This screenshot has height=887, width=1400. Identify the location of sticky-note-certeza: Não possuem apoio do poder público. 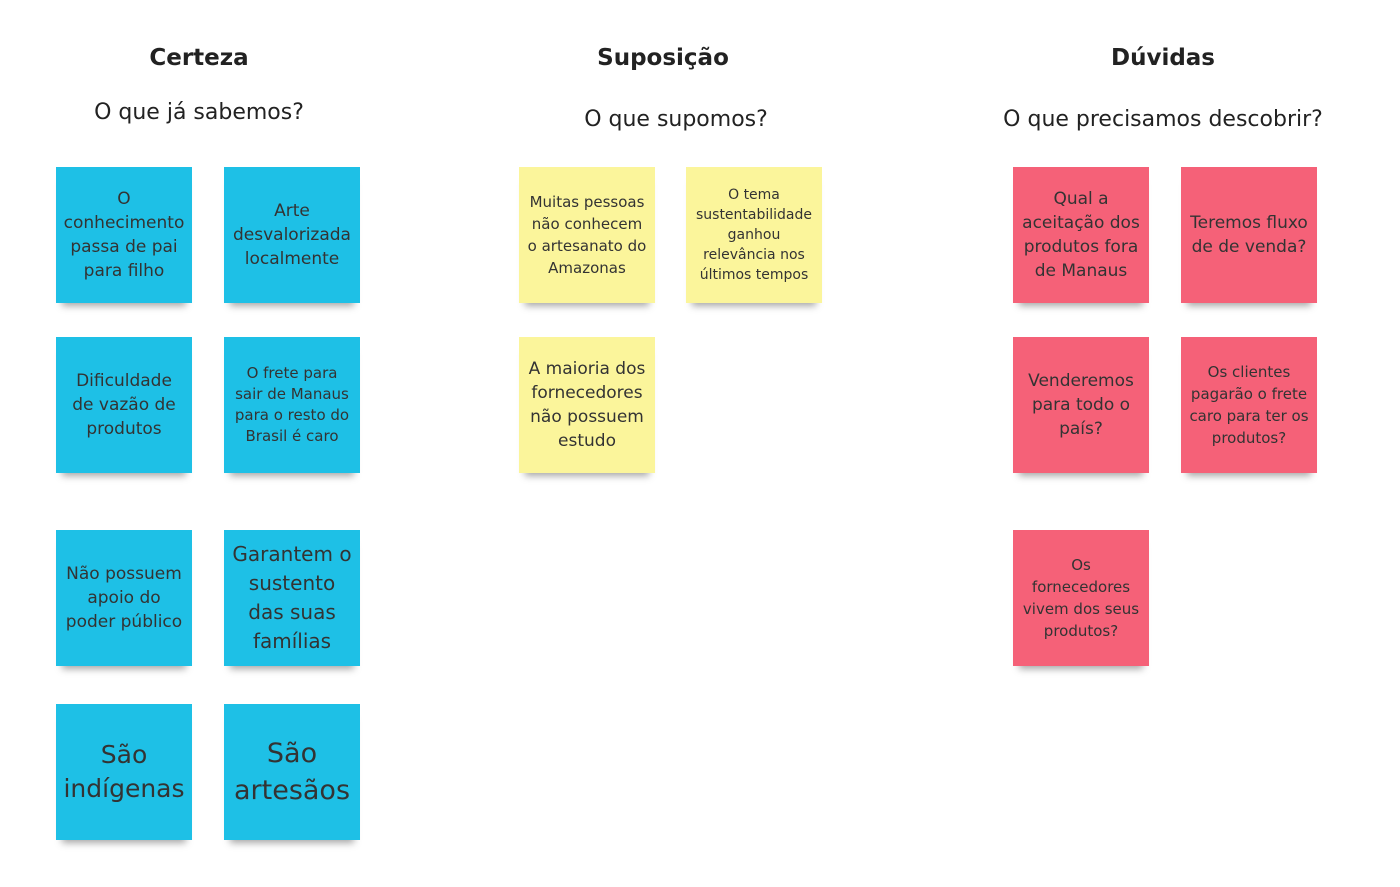
(124, 598).